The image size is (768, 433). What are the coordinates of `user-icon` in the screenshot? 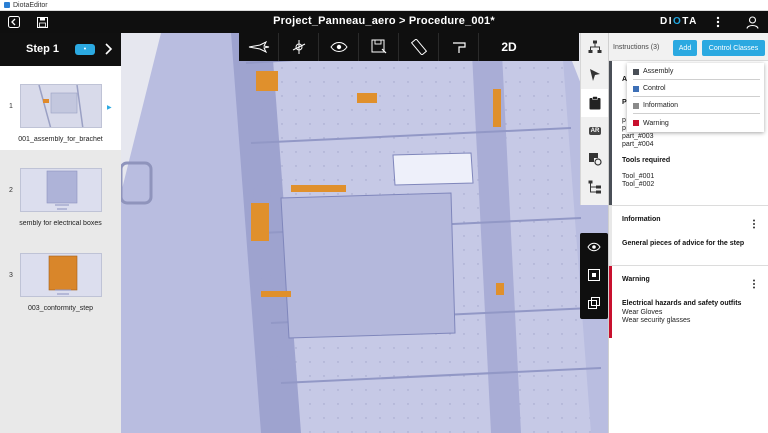 It's located at (752, 22).